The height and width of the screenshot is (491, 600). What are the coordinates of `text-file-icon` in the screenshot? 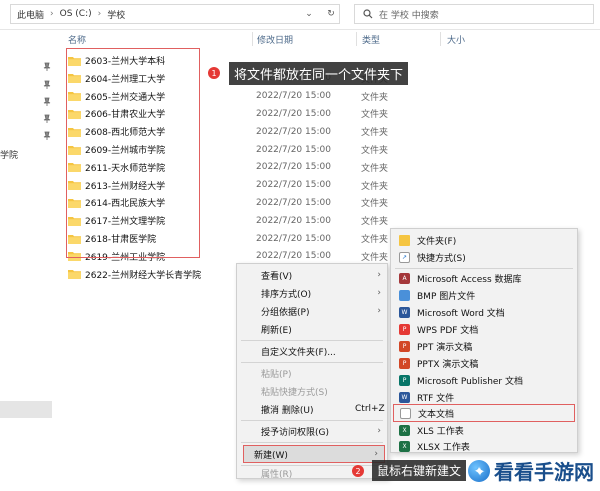 It's located at (405, 413).